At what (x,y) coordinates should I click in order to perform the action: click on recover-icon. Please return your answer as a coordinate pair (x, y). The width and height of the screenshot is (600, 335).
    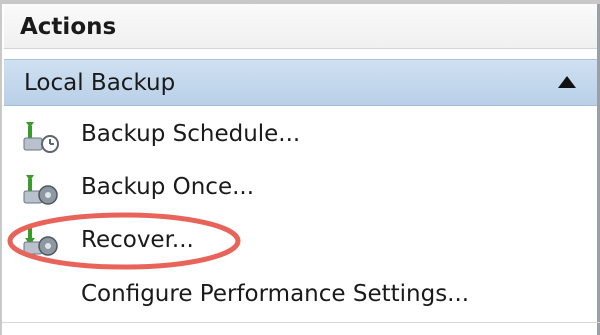
    Looking at the image, I should click on (40, 243).